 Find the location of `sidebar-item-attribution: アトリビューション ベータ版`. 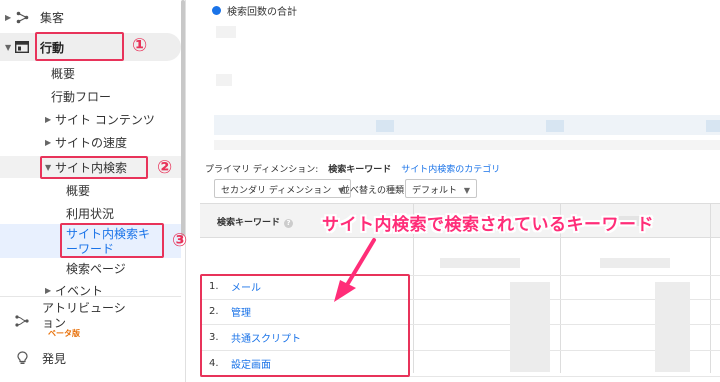

sidebar-item-attribution: アトリビューション ベータ版 is located at coordinates (90, 321).